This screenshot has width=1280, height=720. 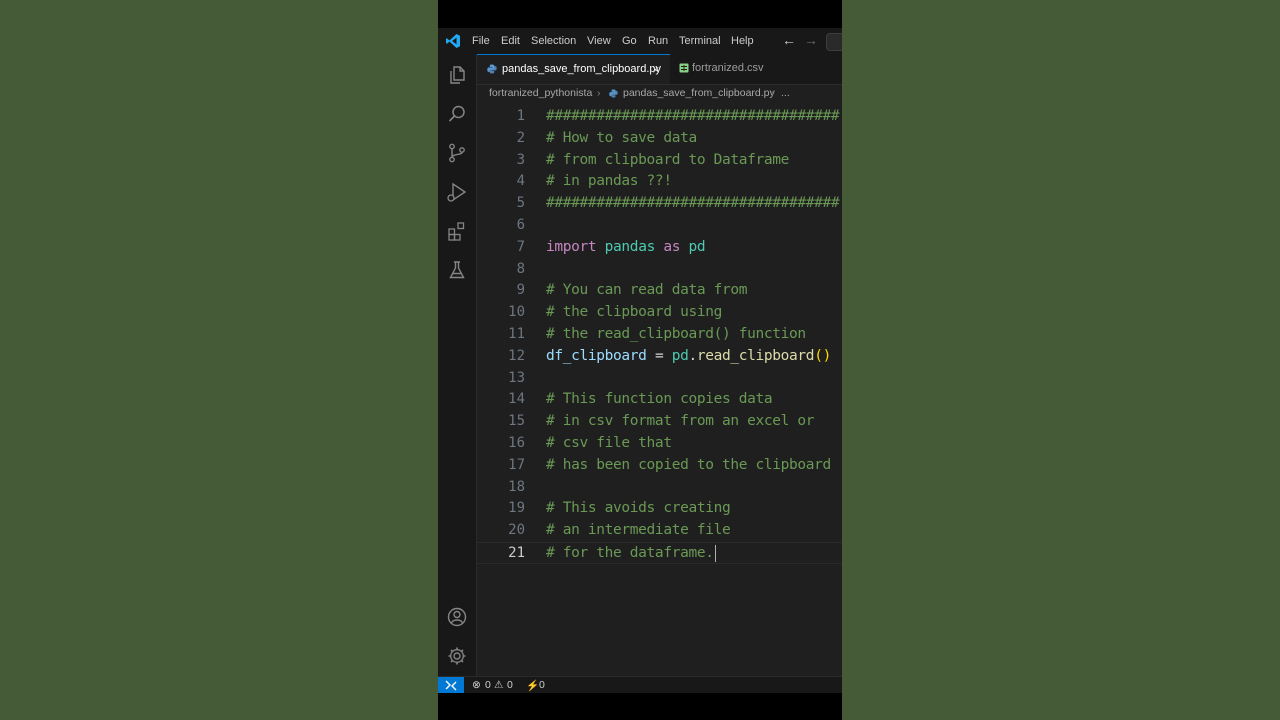 What do you see at coordinates (457, 231) in the screenshot?
I see `extensions-icon` at bounding box center [457, 231].